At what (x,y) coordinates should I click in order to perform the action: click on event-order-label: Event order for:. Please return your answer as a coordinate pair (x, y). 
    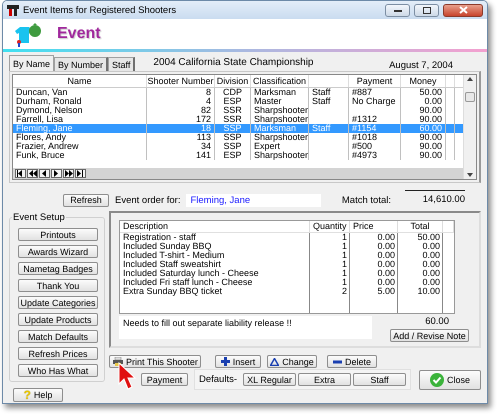
    Looking at the image, I should click on (147, 200).